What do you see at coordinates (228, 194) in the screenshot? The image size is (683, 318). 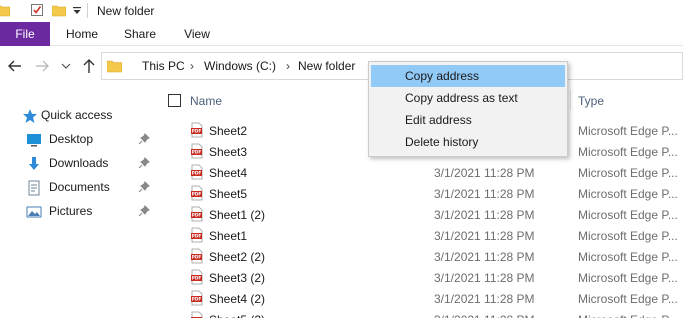 I see `file-name: Sheet5` at bounding box center [228, 194].